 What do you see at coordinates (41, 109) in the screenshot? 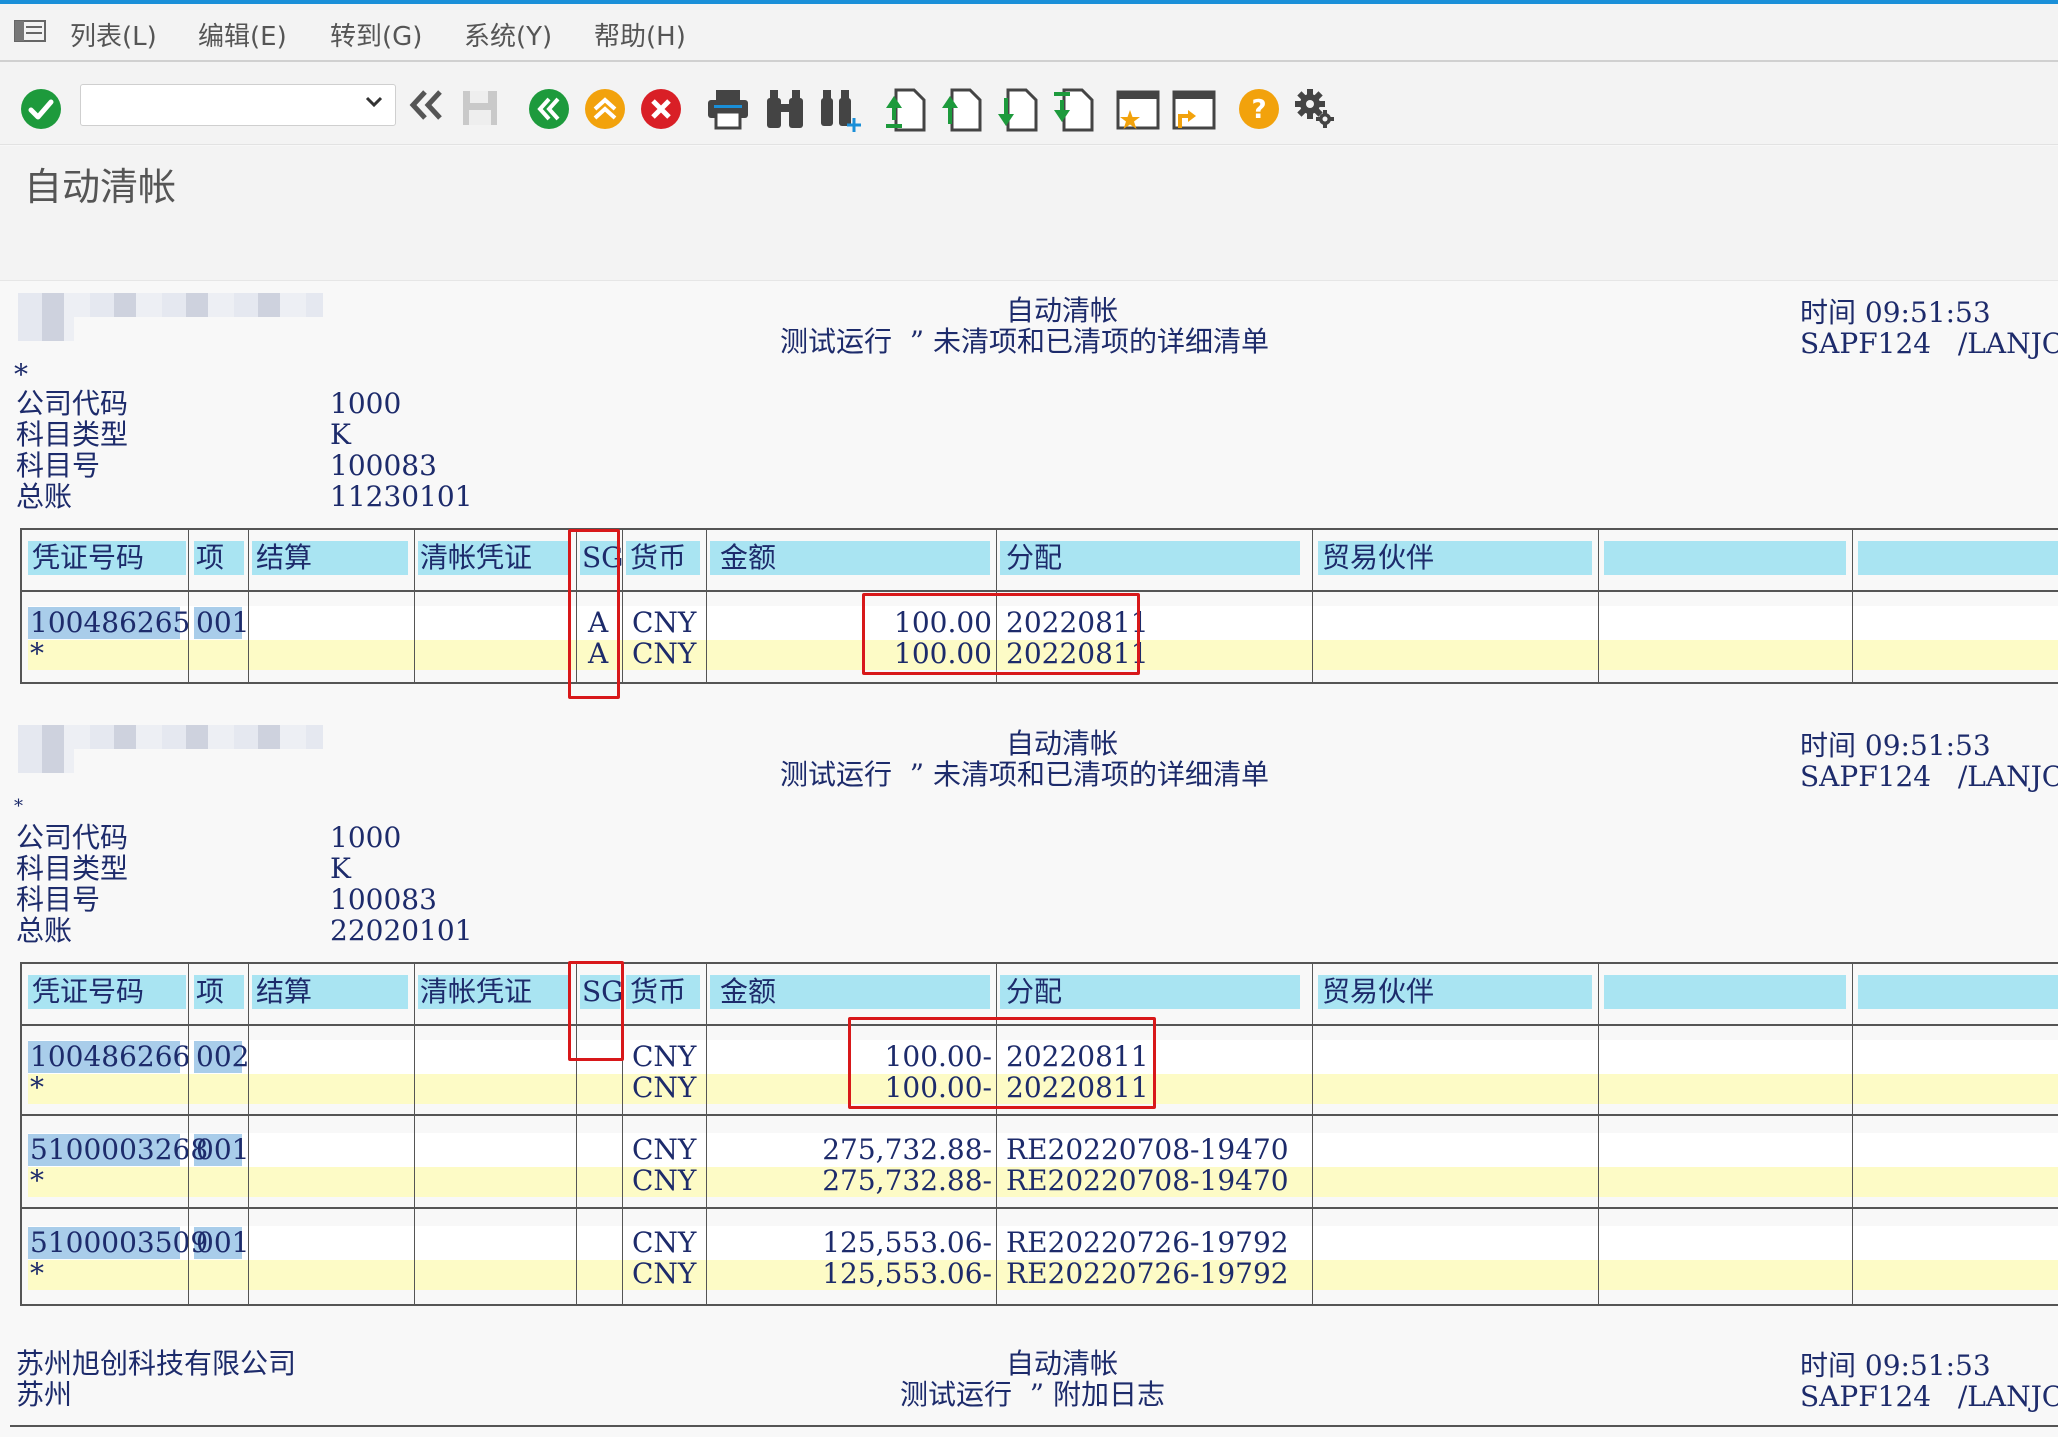
I see `enter-check-icon` at bounding box center [41, 109].